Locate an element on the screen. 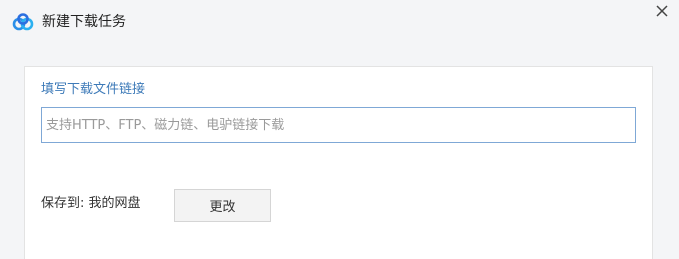 The width and height of the screenshot is (679, 259). baidu-netdisk-logo-icon is located at coordinates (23, 22).